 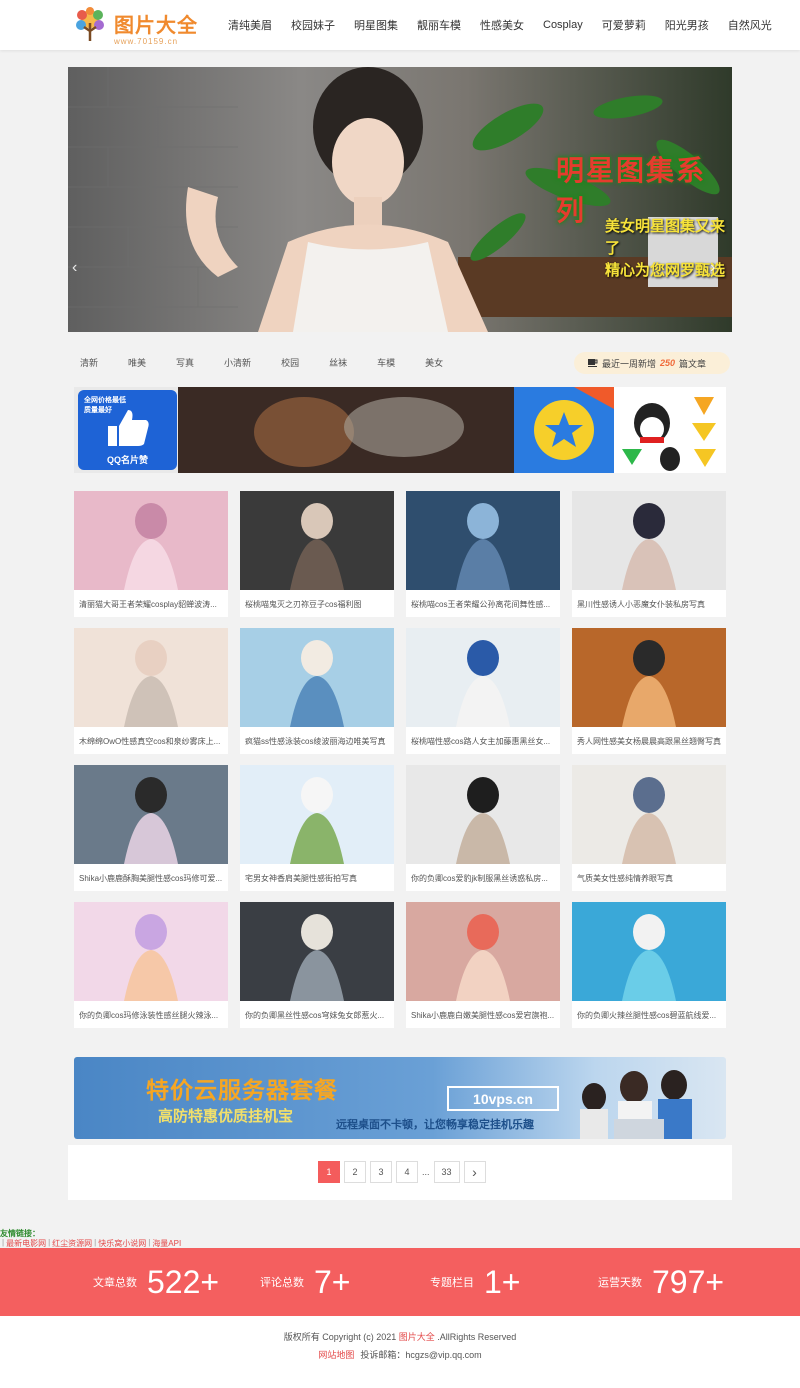 I want to click on stat-label: 运营天数, so click(x=620, y=1283).